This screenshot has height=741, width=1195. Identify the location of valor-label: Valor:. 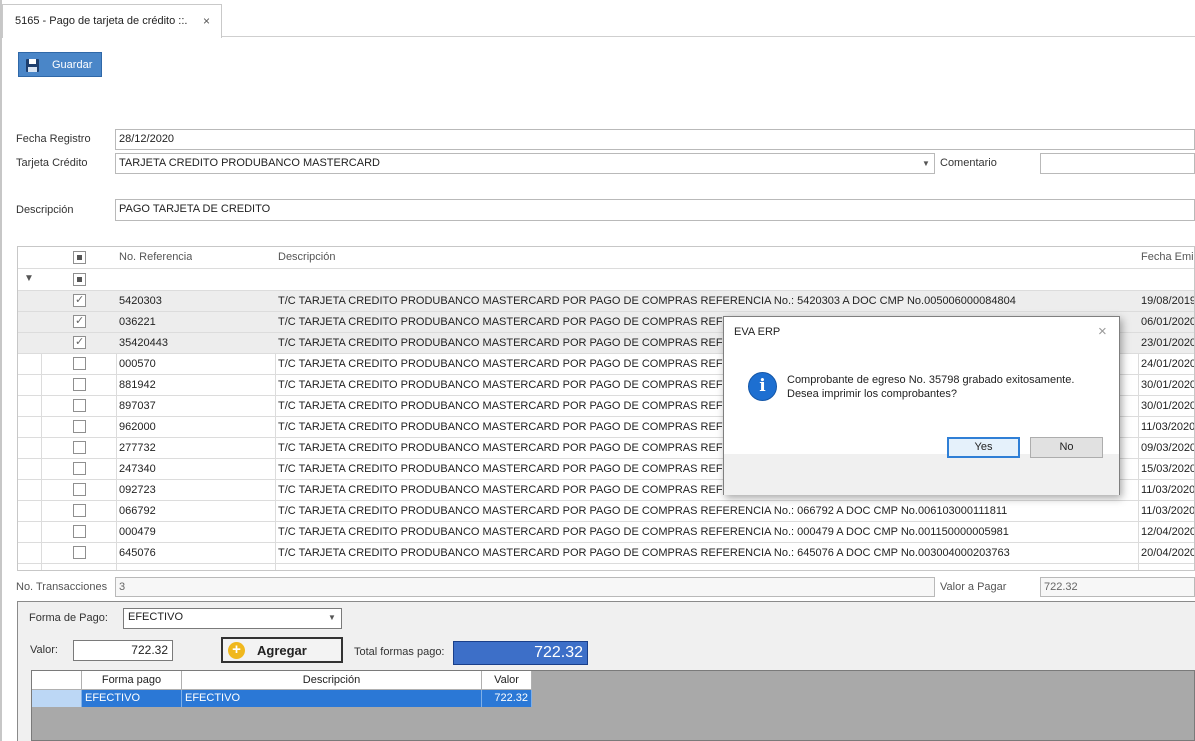
(44, 650).